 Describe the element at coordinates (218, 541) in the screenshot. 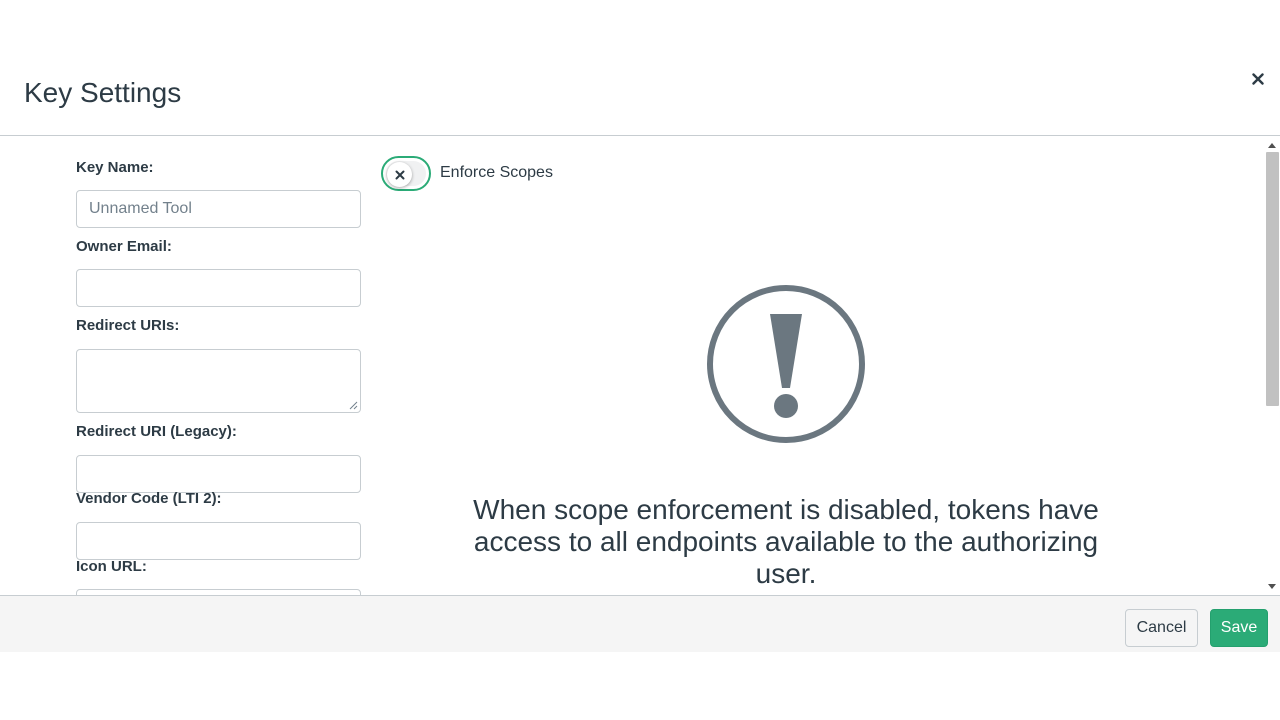

I see `vendor-code-input` at that location.